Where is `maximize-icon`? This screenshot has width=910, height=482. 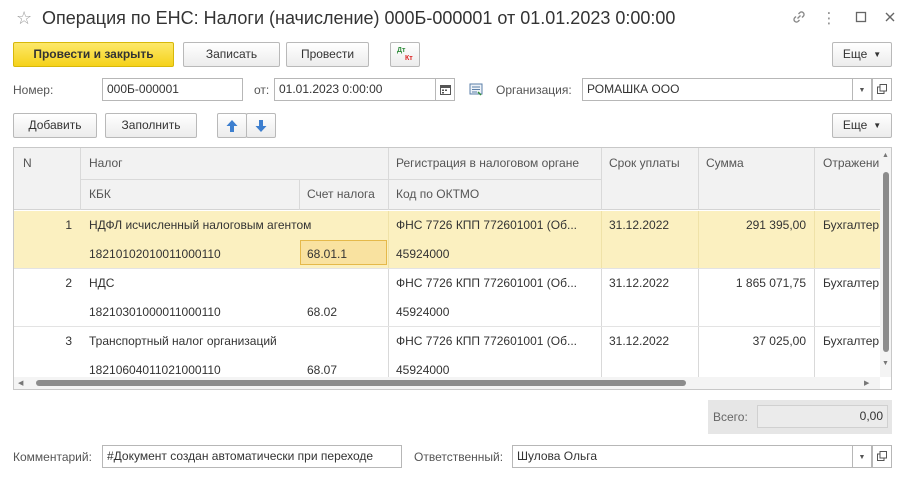
maximize-icon is located at coordinates (861, 19).